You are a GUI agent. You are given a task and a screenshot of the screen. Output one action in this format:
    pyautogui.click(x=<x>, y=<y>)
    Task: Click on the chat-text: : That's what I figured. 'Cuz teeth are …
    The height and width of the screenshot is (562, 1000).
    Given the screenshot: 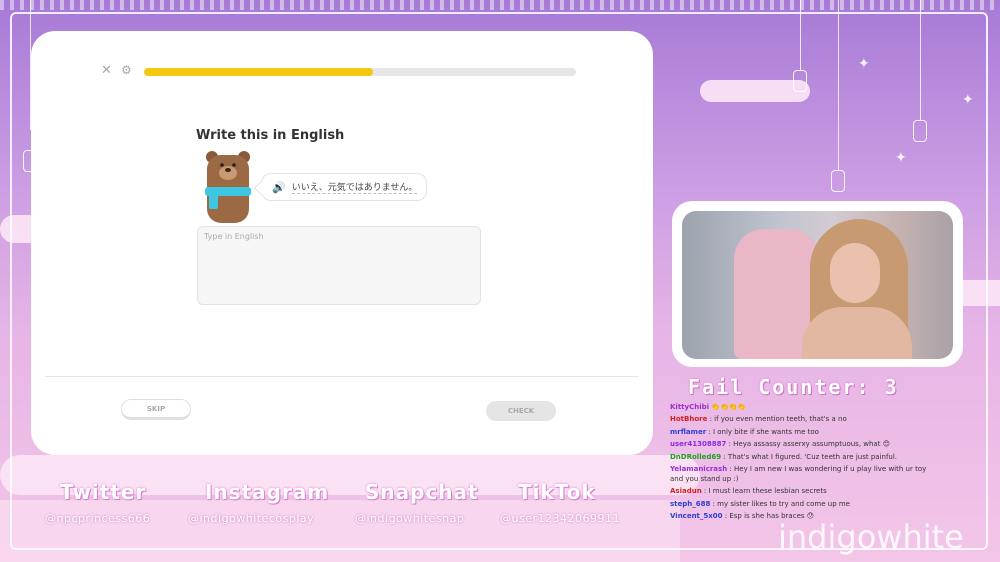 What is the action you would take?
    pyautogui.click(x=809, y=456)
    